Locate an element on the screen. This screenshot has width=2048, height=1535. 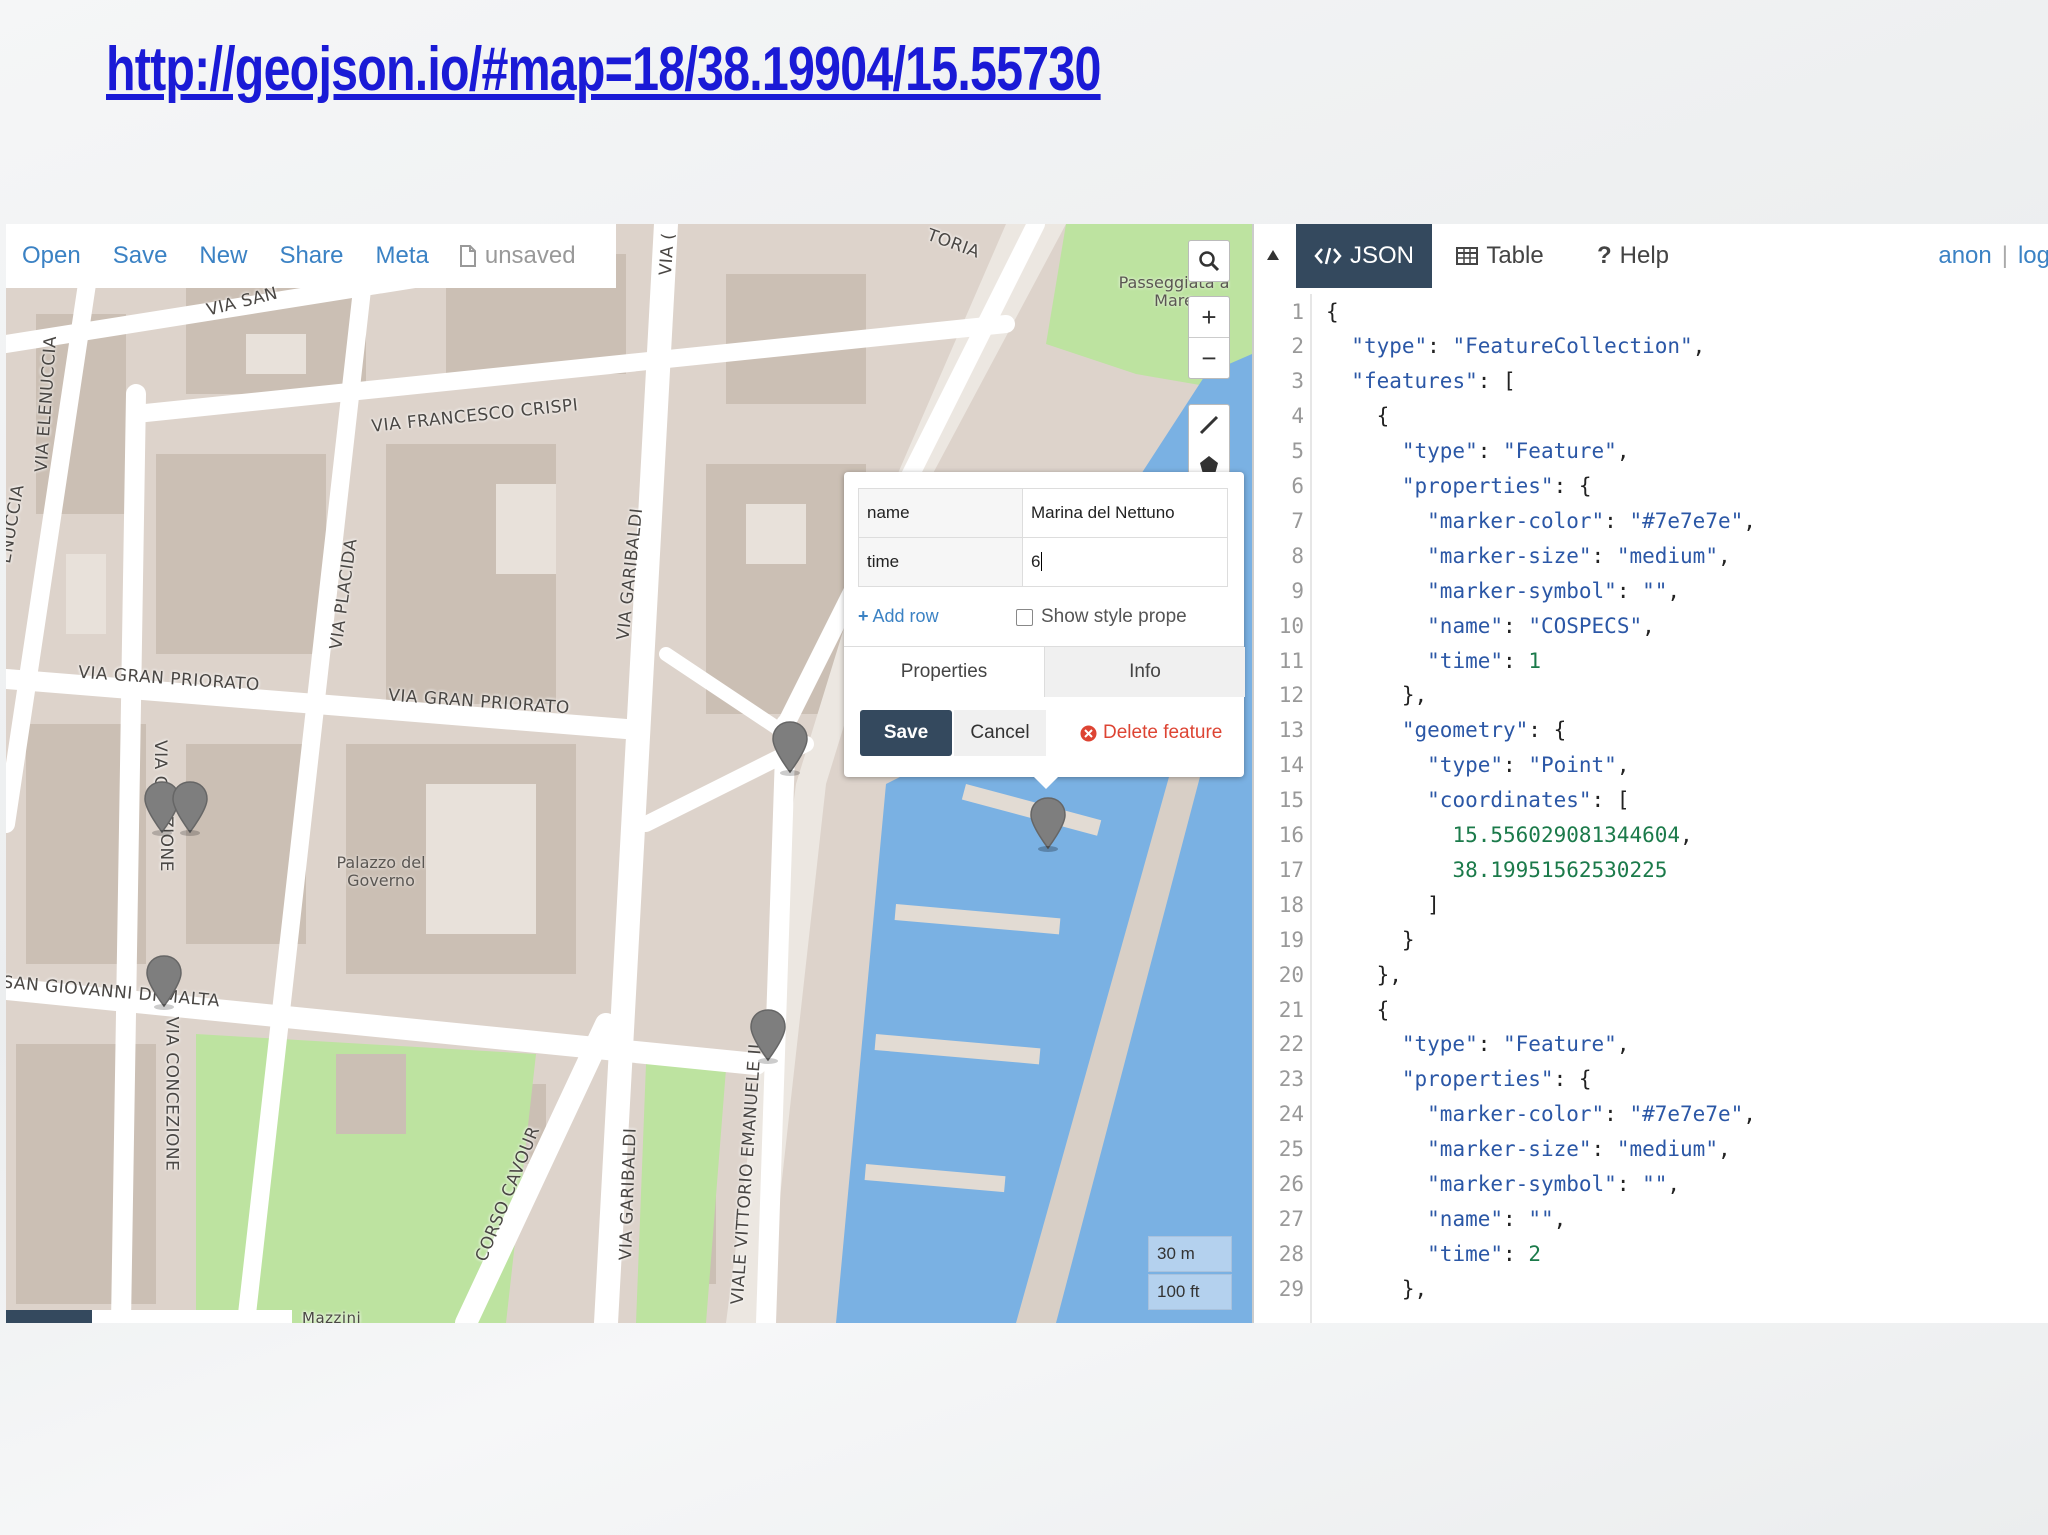
code-text: "coordinates": [ is located at coordinates (1528, 800).